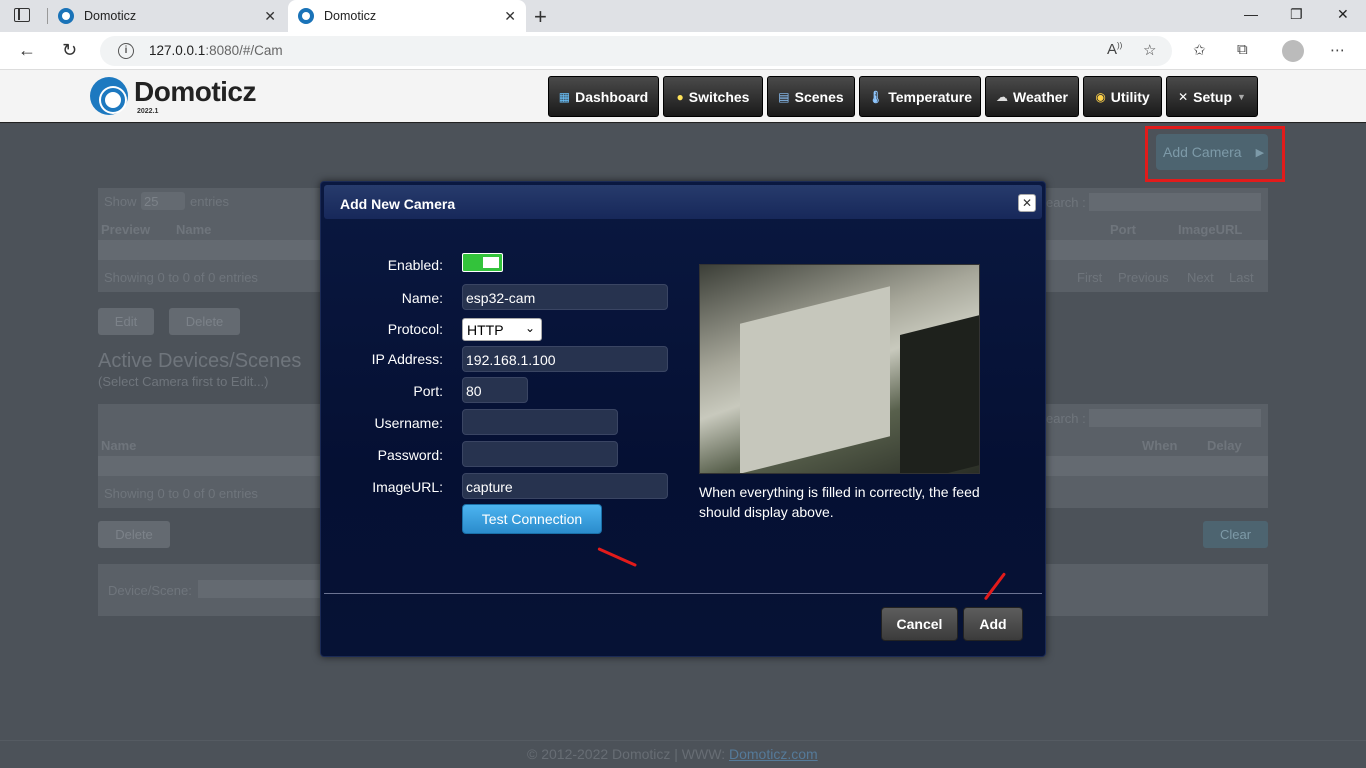  Describe the element at coordinates (939, 394) in the screenshot. I see `feed-image-chip` at that location.